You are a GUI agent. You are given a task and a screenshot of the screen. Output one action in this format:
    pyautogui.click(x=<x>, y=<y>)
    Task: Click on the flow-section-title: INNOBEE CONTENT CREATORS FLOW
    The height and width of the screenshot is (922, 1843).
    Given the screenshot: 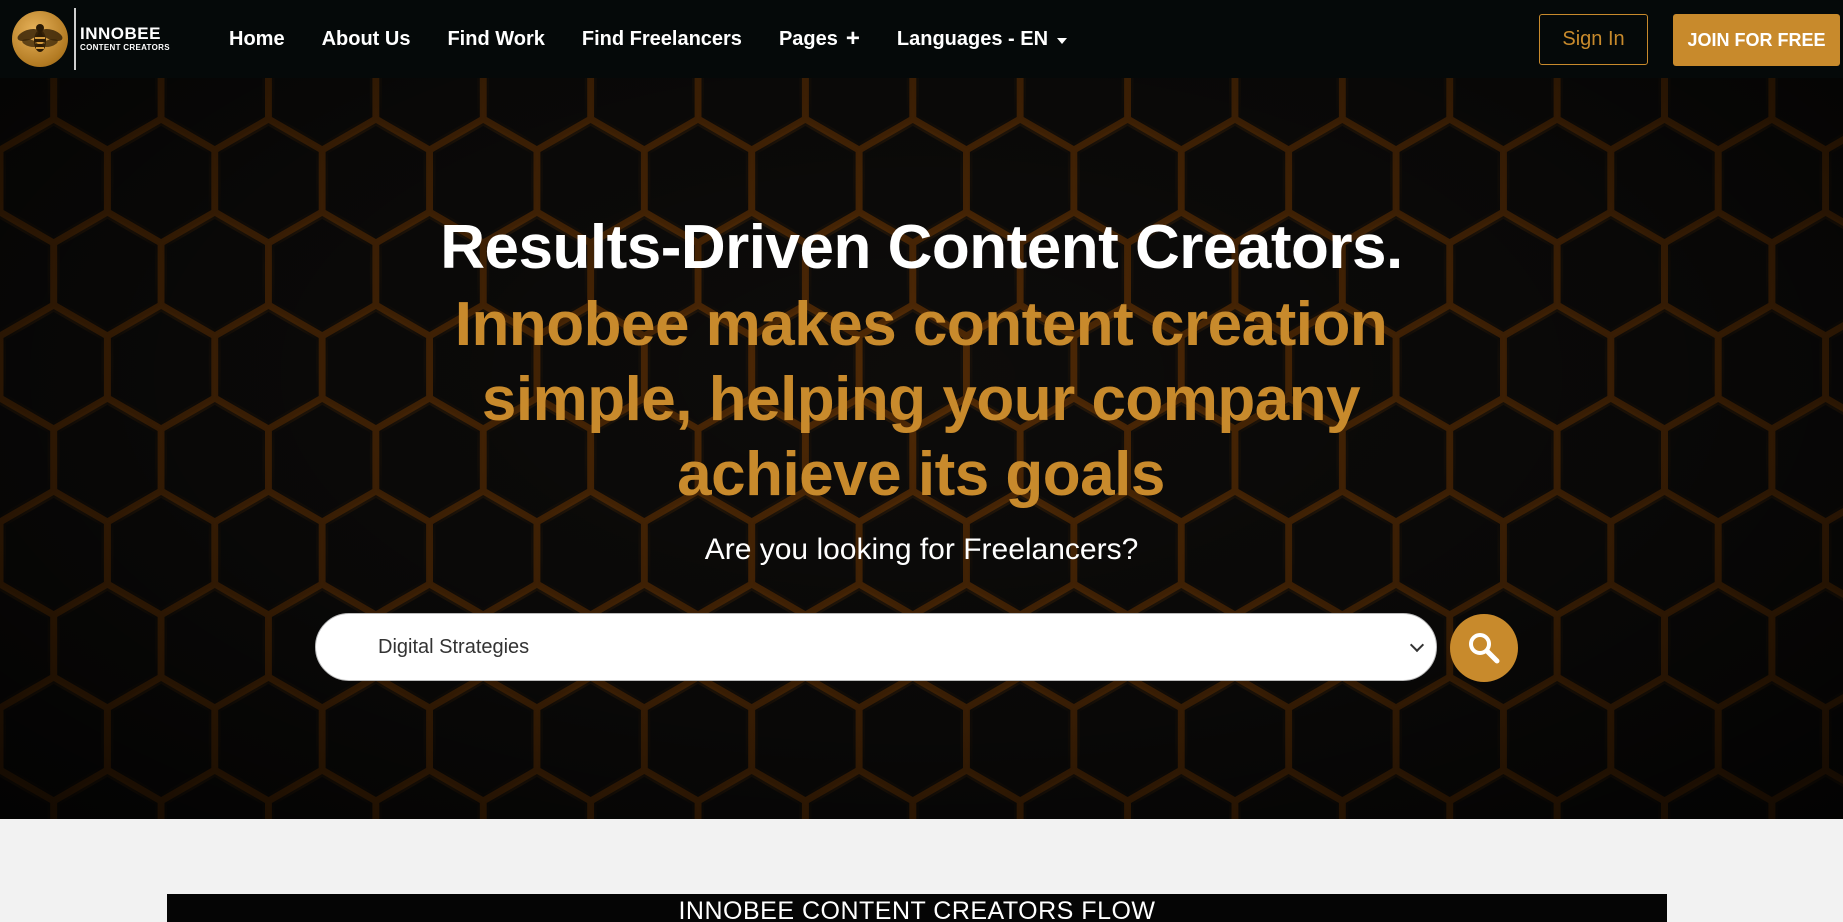 What is the action you would take?
    pyautogui.click(x=917, y=908)
    